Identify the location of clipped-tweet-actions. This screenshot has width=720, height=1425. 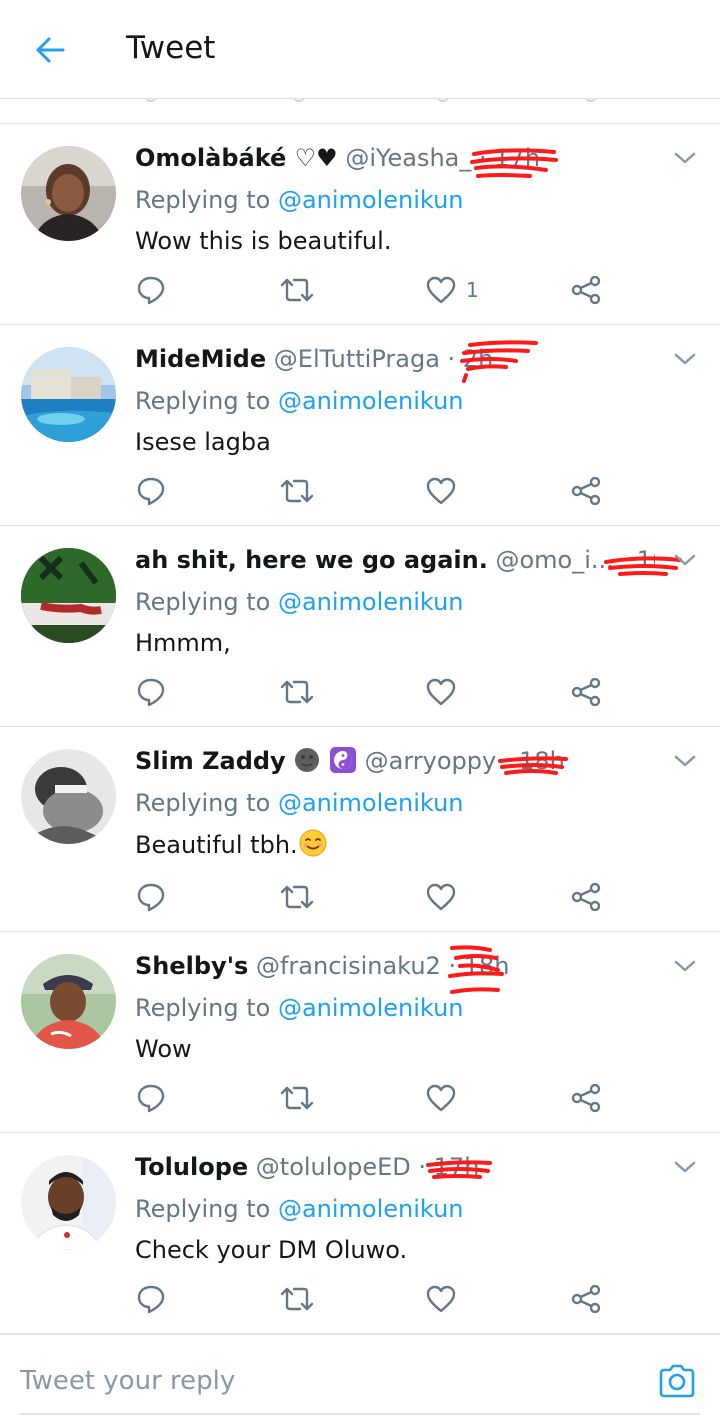
(360, 111).